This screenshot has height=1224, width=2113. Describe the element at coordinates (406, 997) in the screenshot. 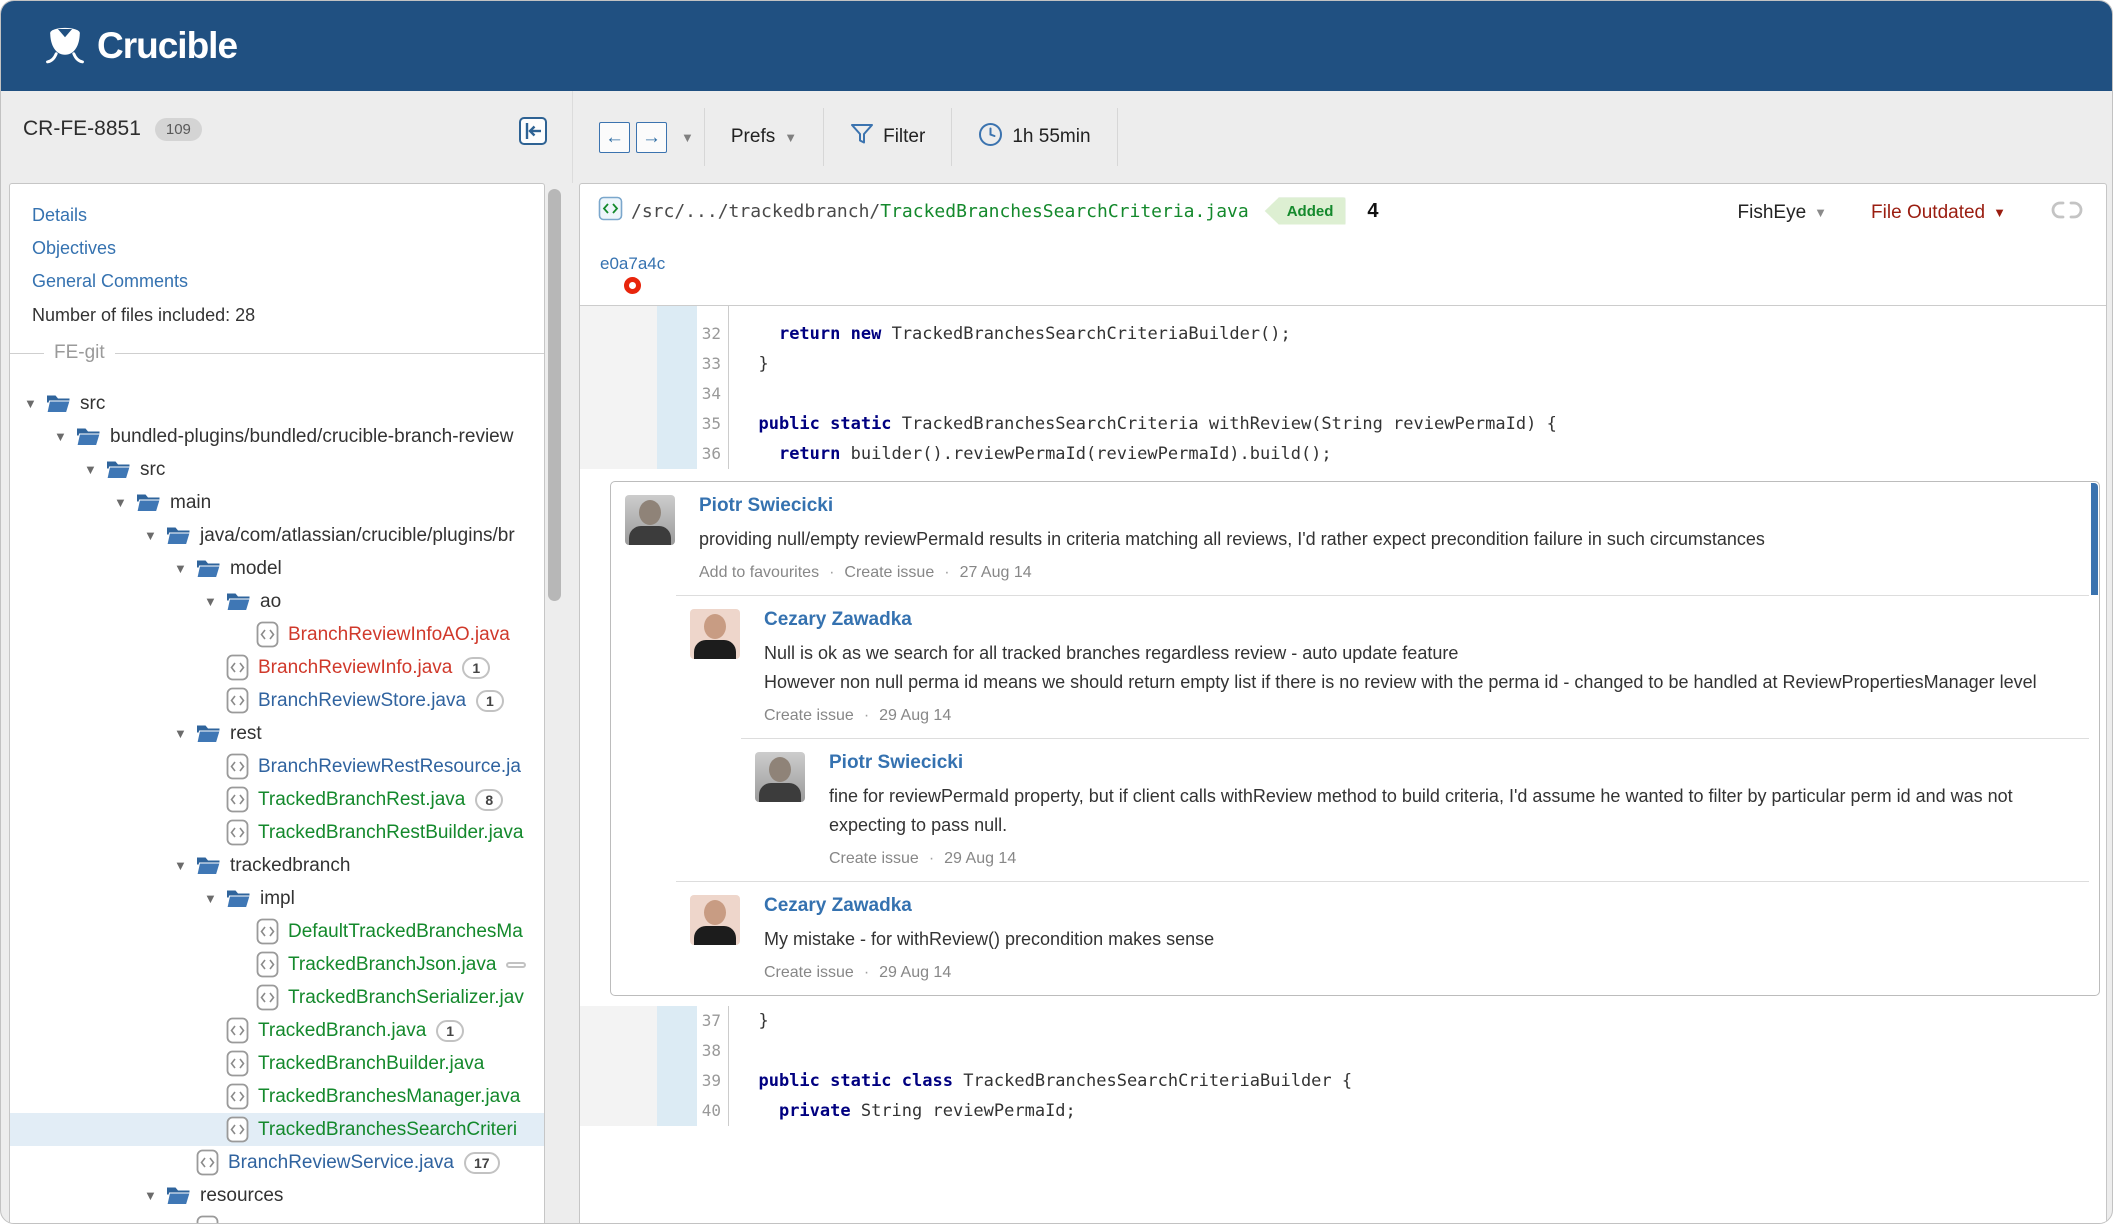

I see `tree-label: TrackedBranchSerializer.jav` at that location.